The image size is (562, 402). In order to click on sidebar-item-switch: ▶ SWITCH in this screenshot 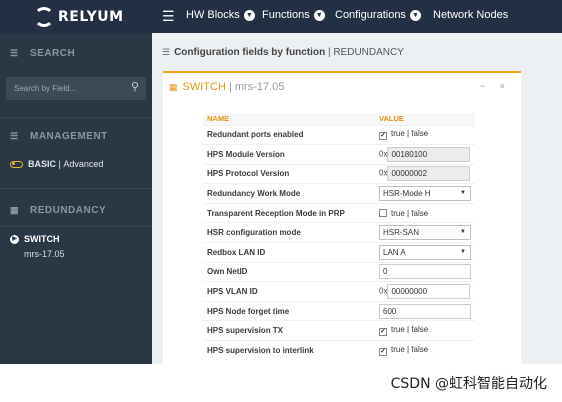, I will do `click(35, 239)`.